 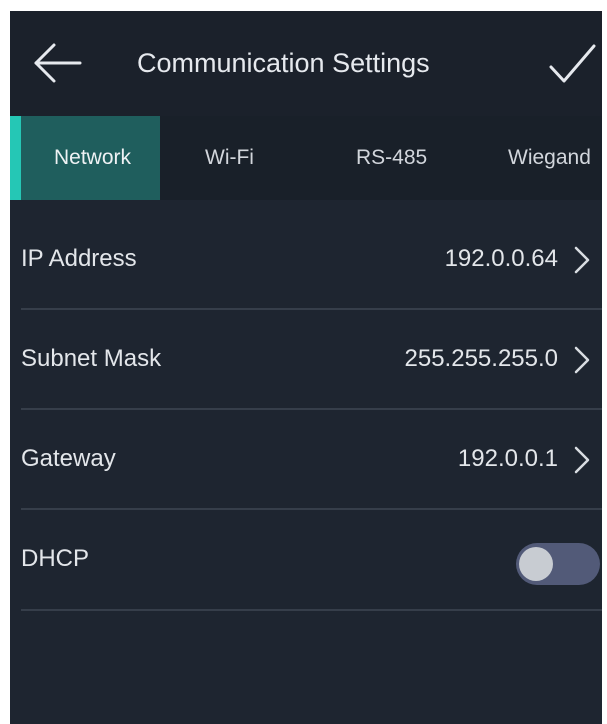 I want to click on arrow-left-icon, so click(x=58, y=63).